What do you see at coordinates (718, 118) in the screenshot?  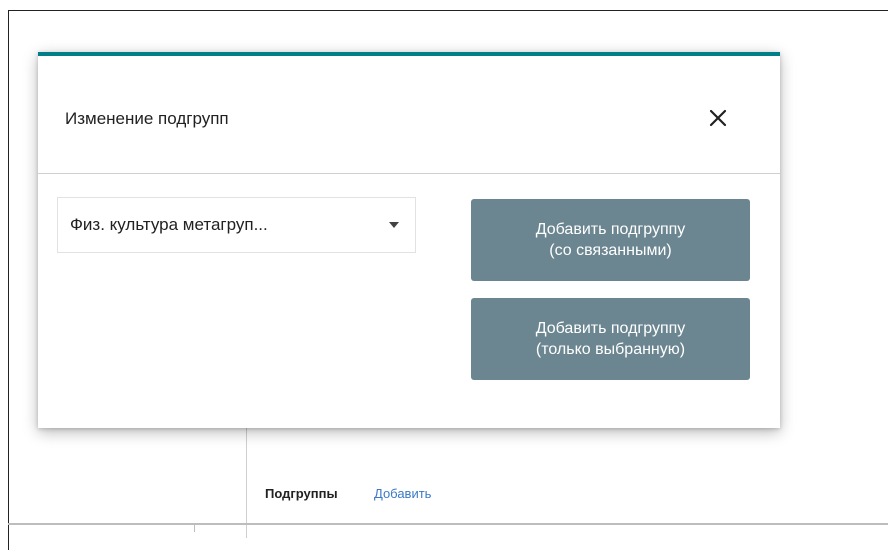 I see `close-icon` at bounding box center [718, 118].